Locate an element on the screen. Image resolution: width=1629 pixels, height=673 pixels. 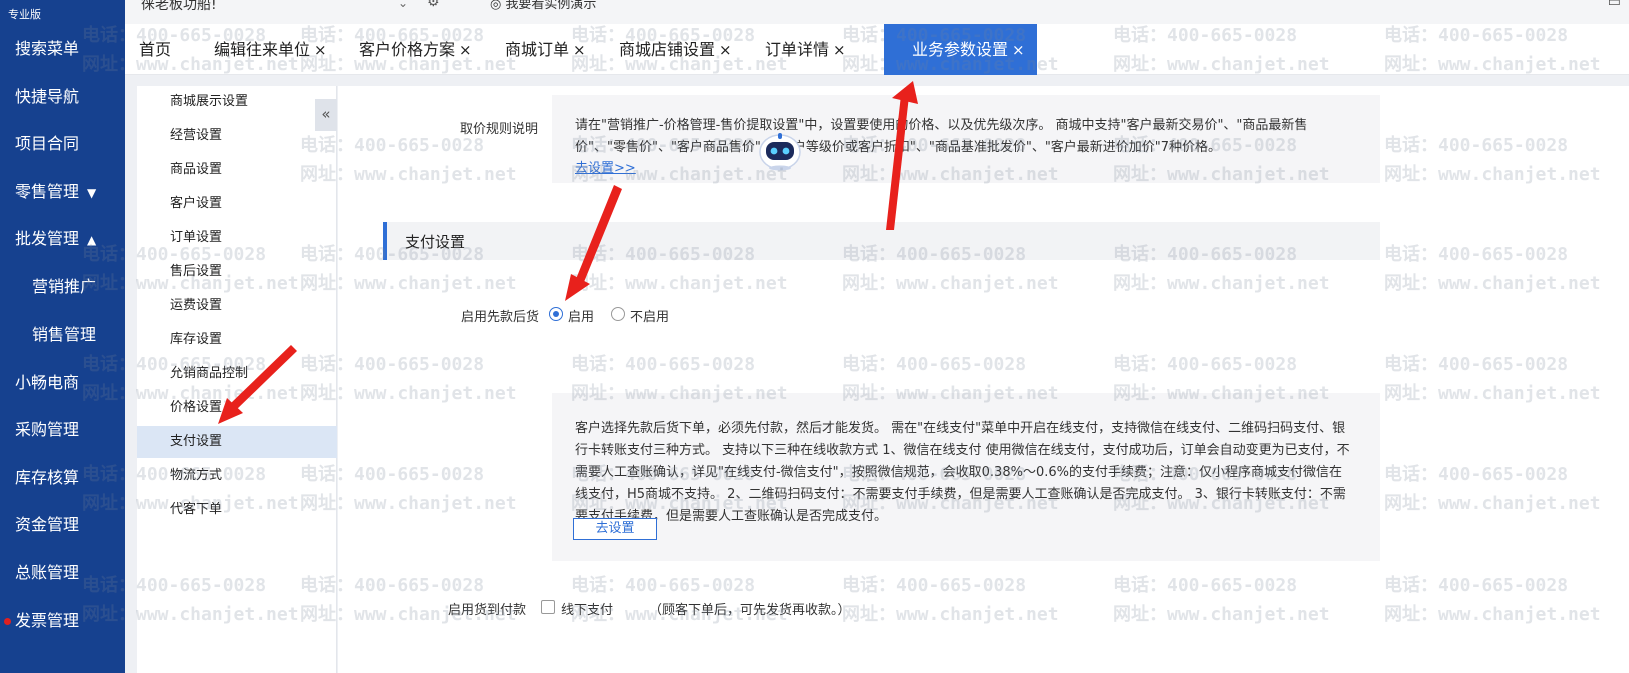
prepay-disable-label: 不启用 is located at coordinates (649, 315).